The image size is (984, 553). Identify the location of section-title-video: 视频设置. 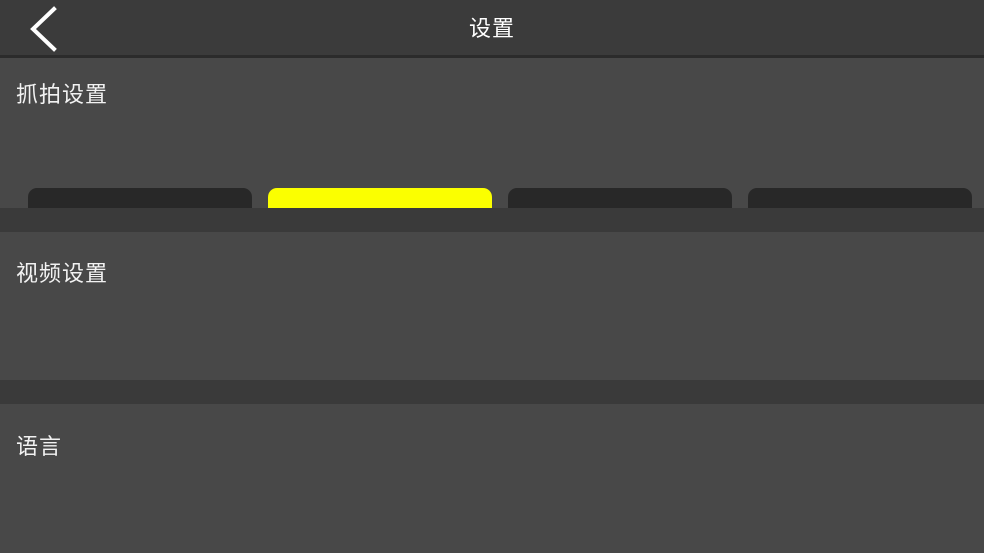
(62, 273).